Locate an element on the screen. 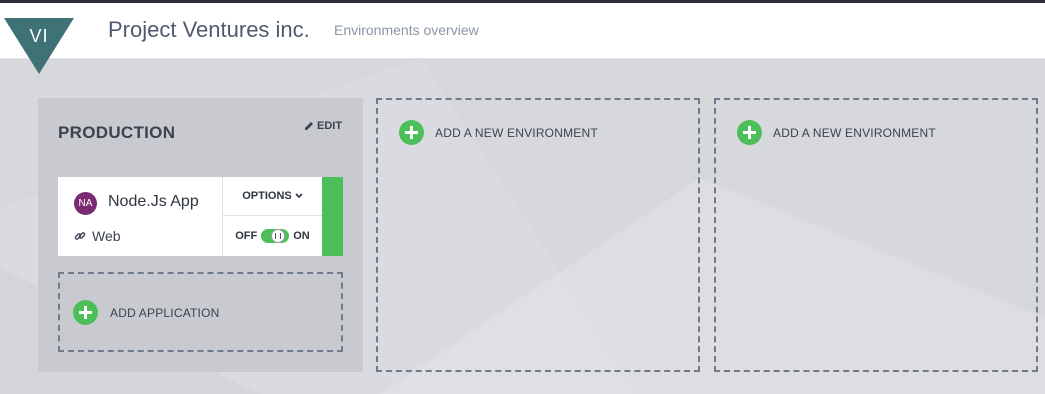  switch-knob is located at coordinates (278, 236).